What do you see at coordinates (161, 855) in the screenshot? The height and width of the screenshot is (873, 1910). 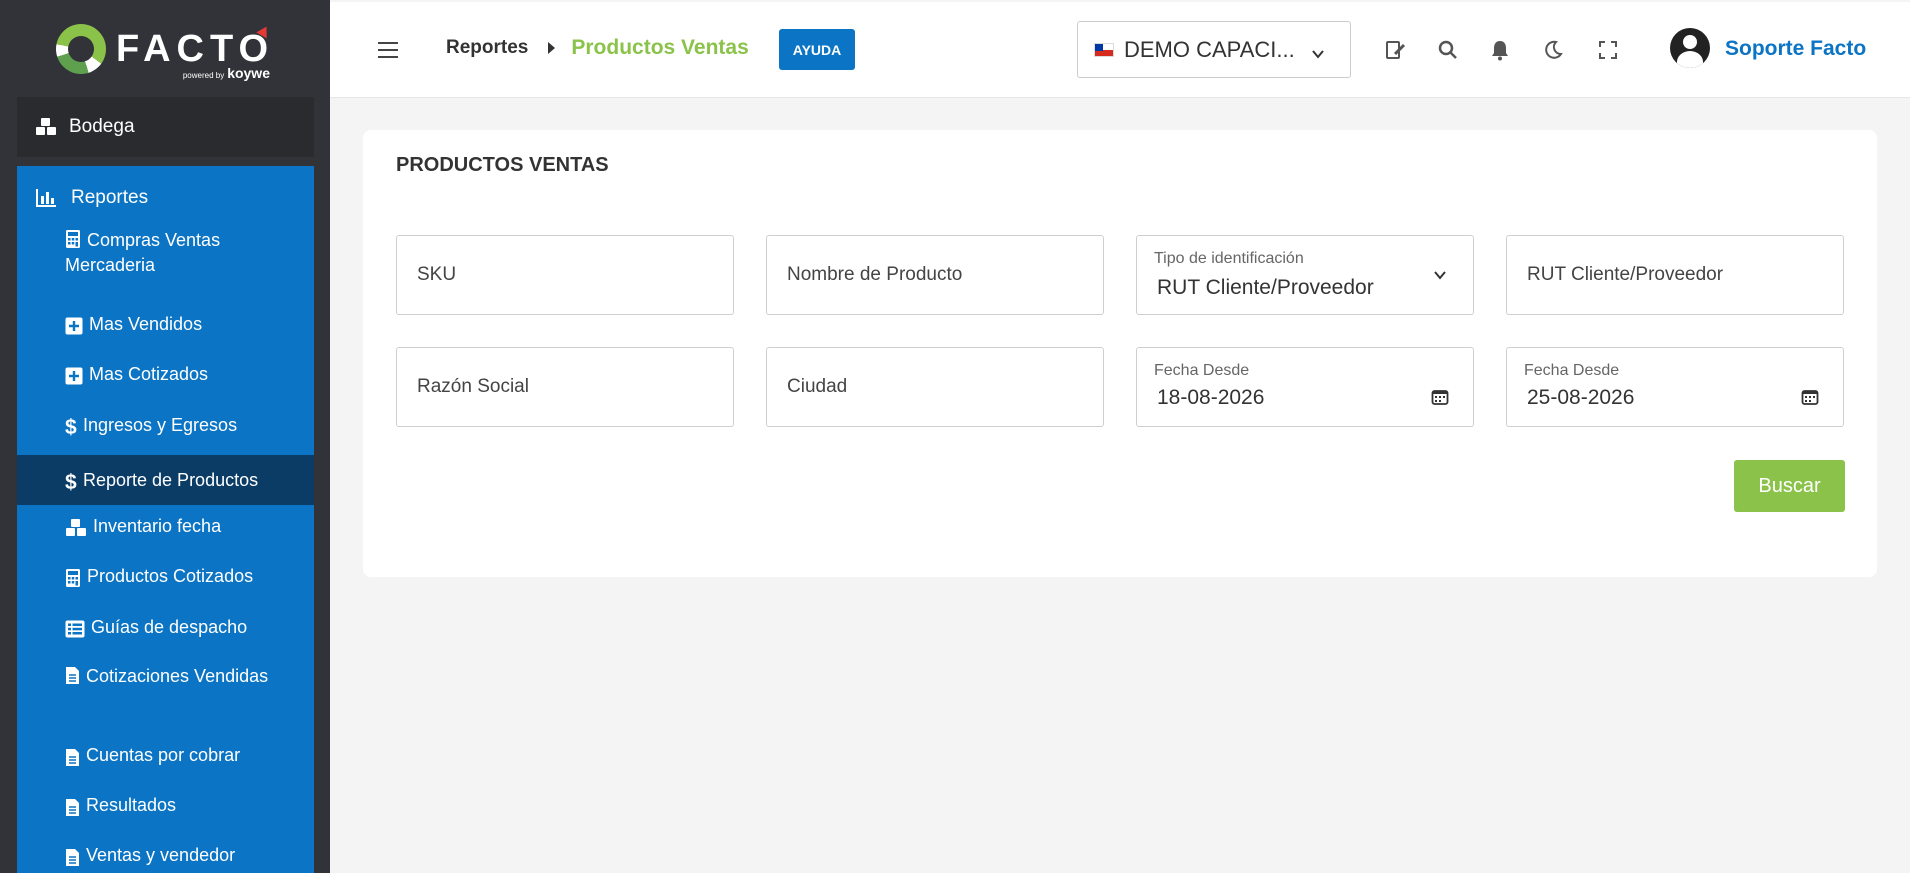 I see `sidebar-subitem-label: Ventas y vendedor` at bounding box center [161, 855].